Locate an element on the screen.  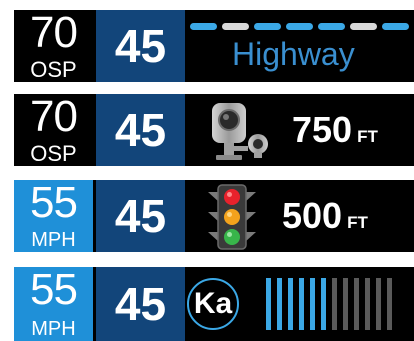
speed-camera-icon is located at coordinates (240, 131).